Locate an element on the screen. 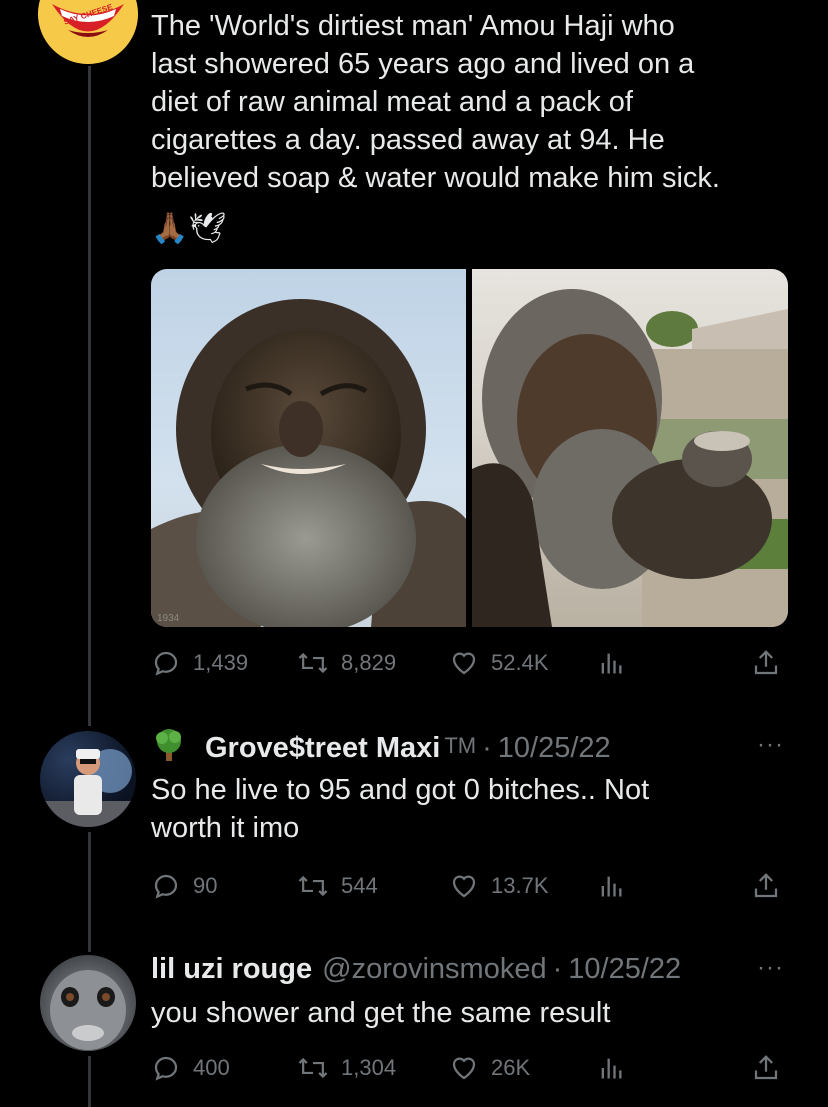 Image resolution: width=828 pixels, height=1107 pixels. photo-smoking is located at coordinates (630, 448).